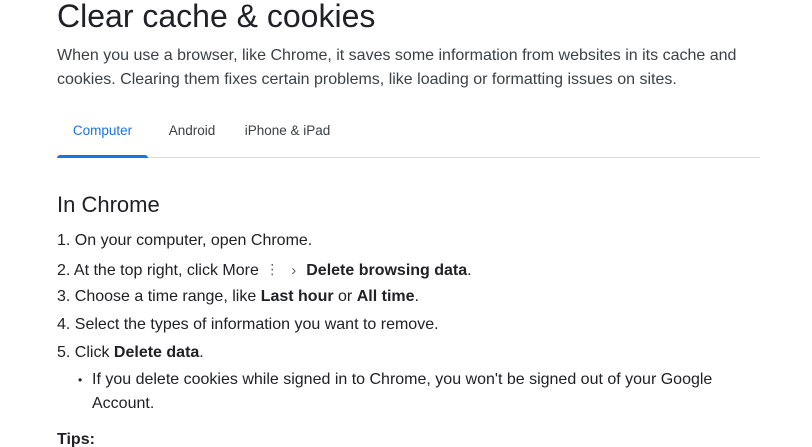 This screenshot has width=812, height=447. Describe the element at coordinates (287, 136) in the screenshot. I see `tab-iphone-ipad: iPhone & iPad` at that location.